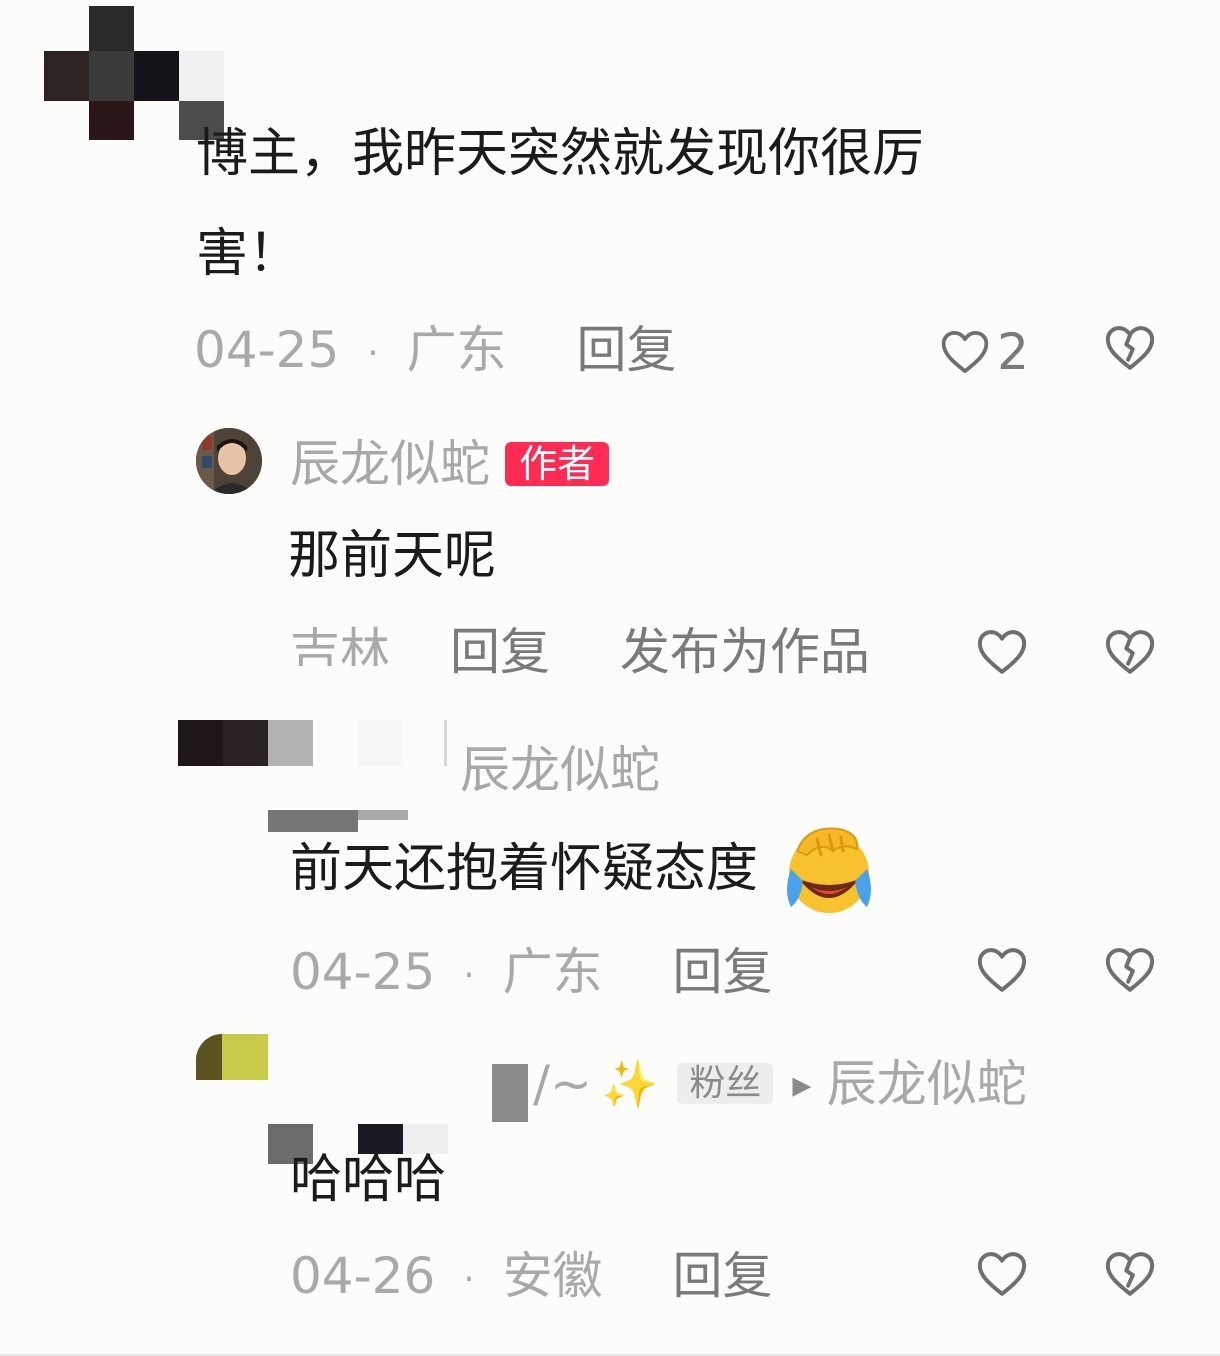 The image size is (1220, 1356). I want to click on reply-location: 安徽, so click(552, 1276).